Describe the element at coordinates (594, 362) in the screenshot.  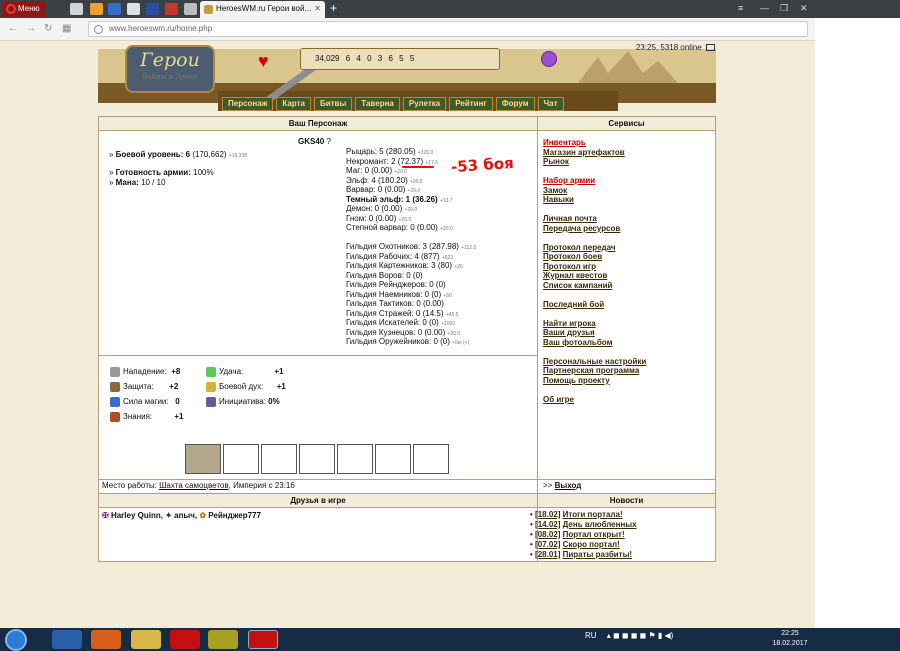
I see `service-link: Персональные настройки` at that location.